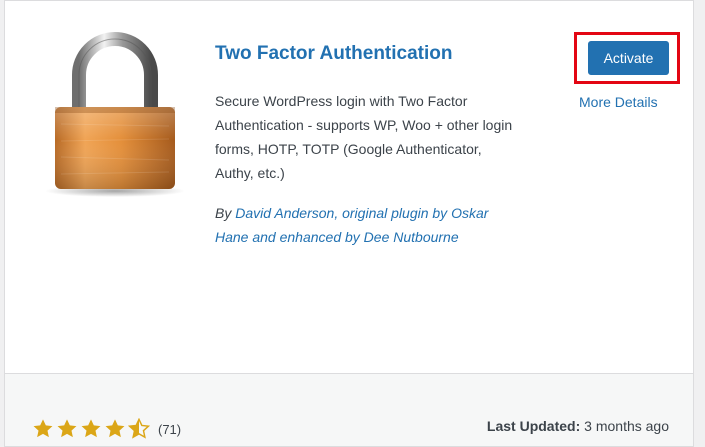  What do you see at coordinates (334, 54) in the screenshot?
I see `plugin-title-link: Two Factor Authentication` at bounding box center [334, 54].